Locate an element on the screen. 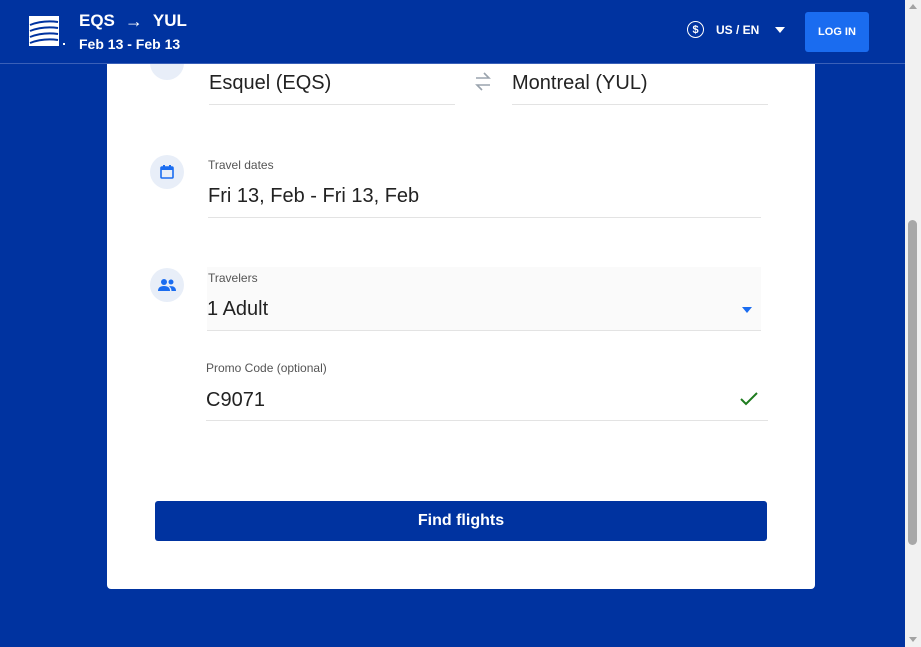 Image resolution: width=921 pixels, height=647 pixels. origin-code: EQS is located at coordinates (97, 20).